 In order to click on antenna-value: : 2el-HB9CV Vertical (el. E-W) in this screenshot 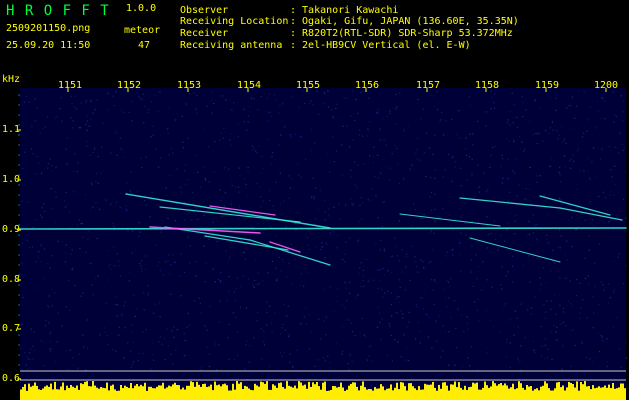, I will do `click(380, 45)`.